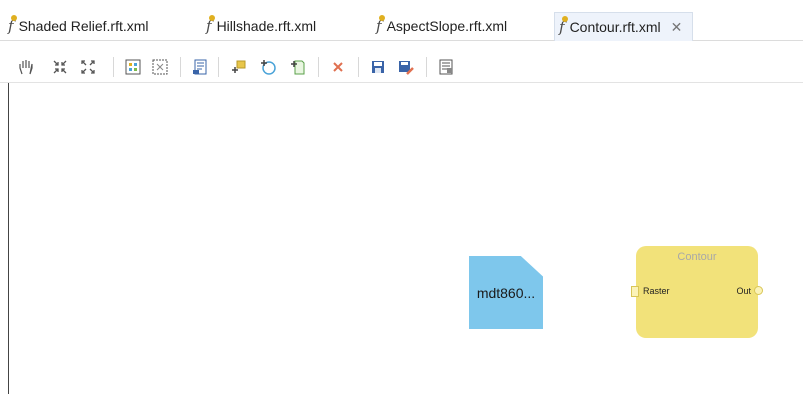  What do you see at coordinates (160, 67) in the screenshot?
I see `zoom-extent-icon` at bounding box center [160, 67].